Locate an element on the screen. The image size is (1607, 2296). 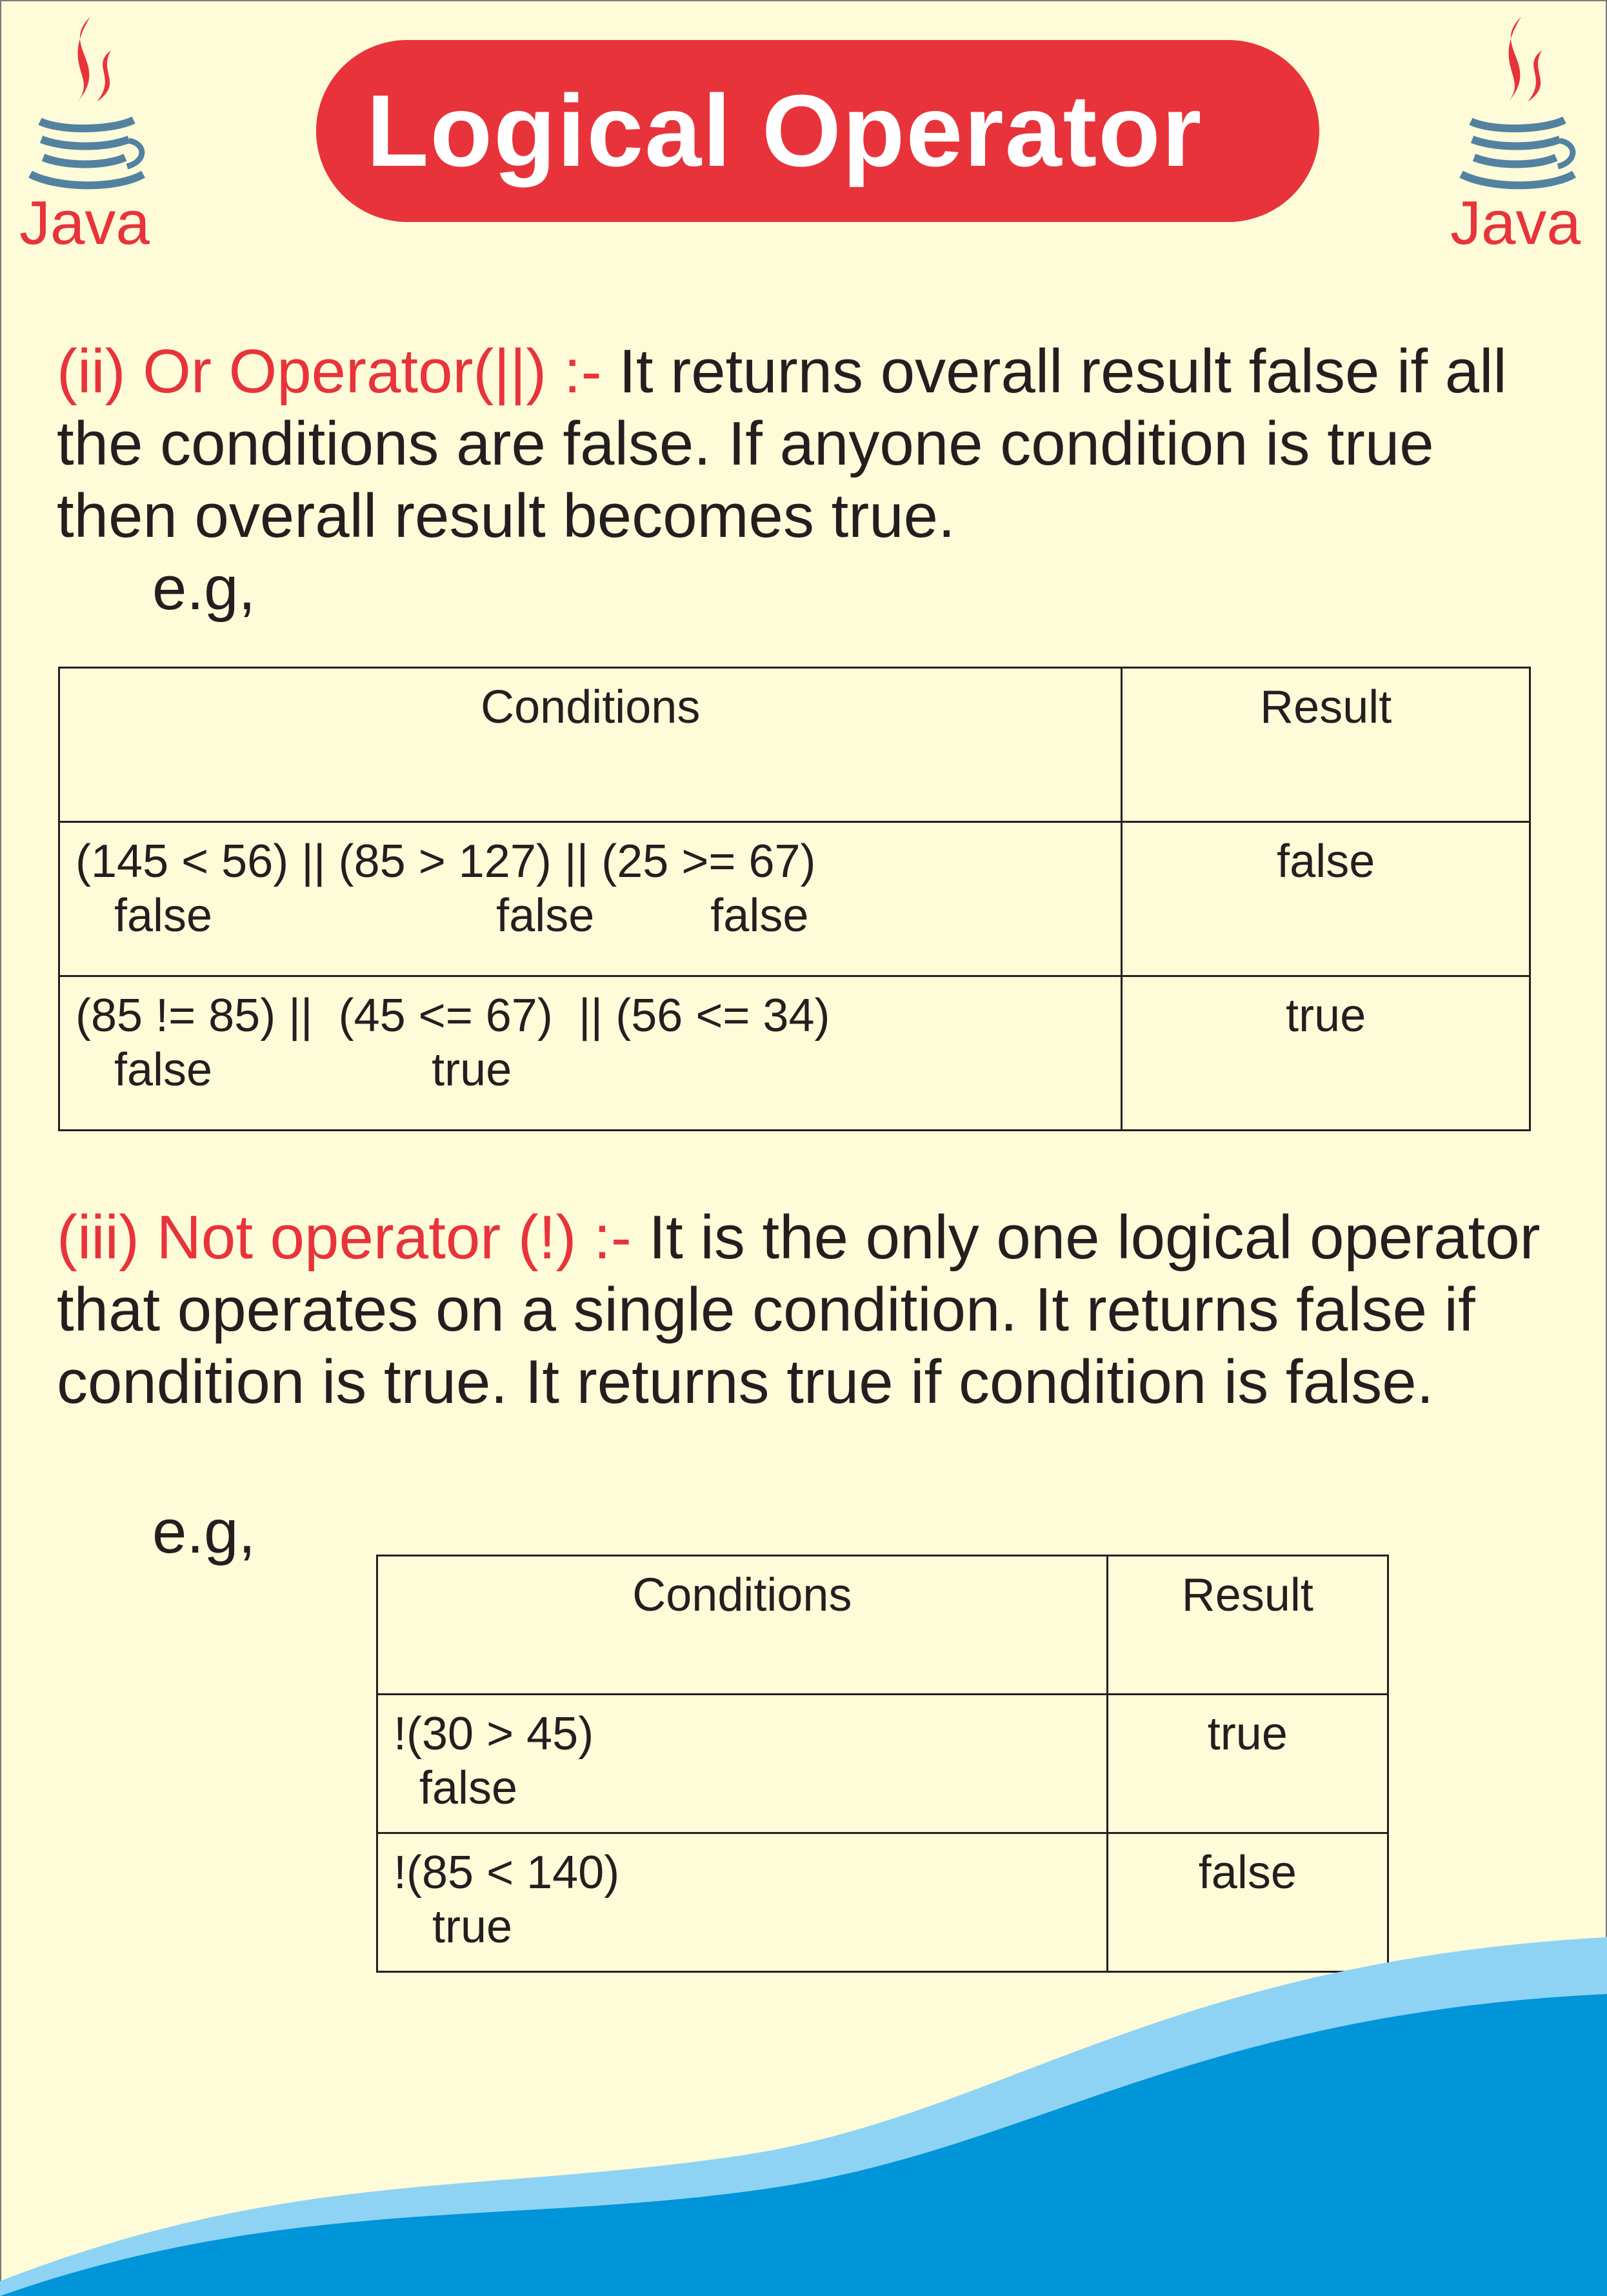
not-operator-heading: (iii) Not operator (!) :- is located at coordinates (344, 1237).